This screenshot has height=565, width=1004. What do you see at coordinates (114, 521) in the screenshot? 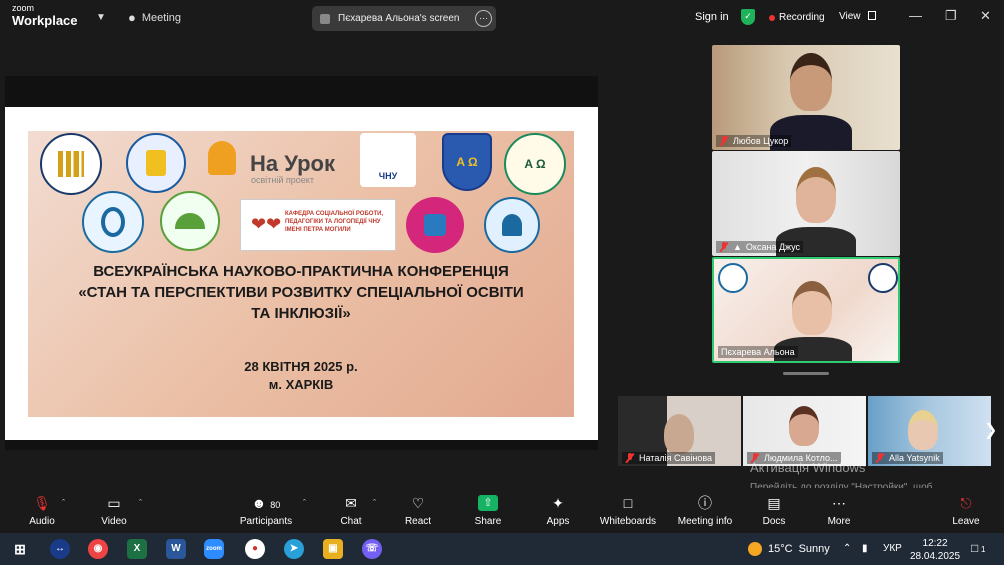
I see `video-label: Video` at bounding box center [114, 521].